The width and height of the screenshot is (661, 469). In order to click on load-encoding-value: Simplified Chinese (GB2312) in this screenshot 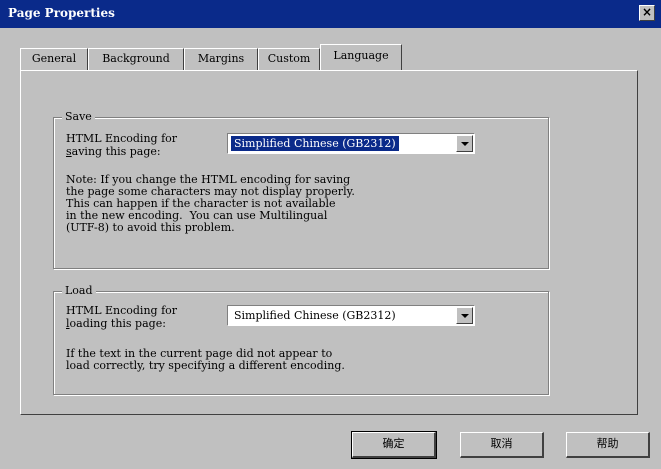, I will do `click(315, 315)`.